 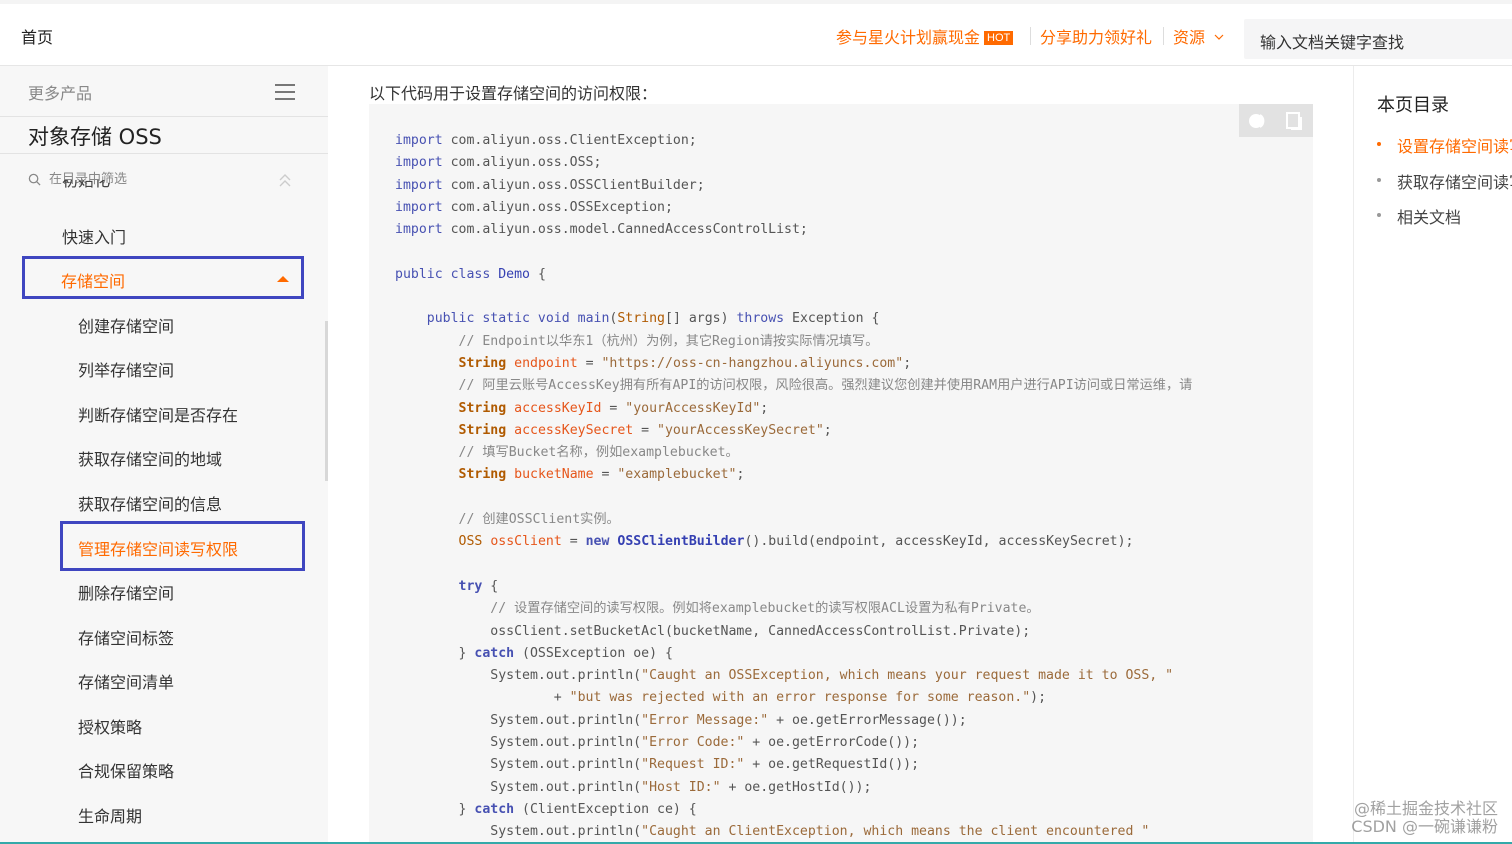 What do you see at coordinates (34, 179) in the screenshot?
I see `search-icon` at bounding box center [34, 179].